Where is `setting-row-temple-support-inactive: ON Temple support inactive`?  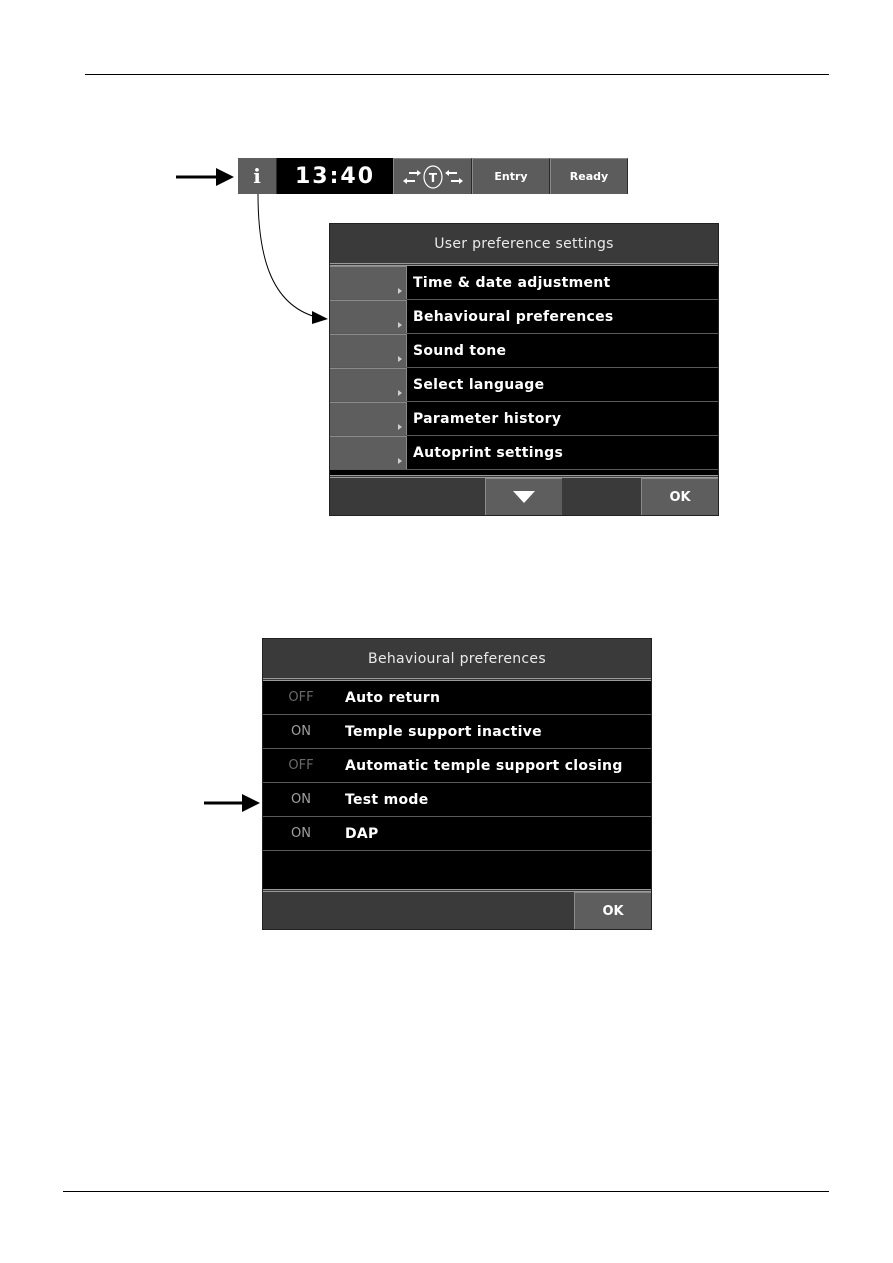 setting-row-temple-support-inactive: ON Temple support inactive is located at coordinates (457, 732).